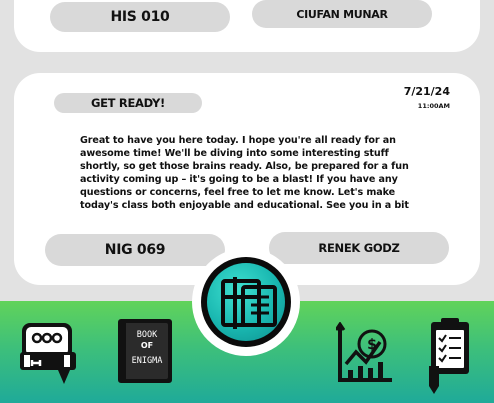 The width and height of the screenshot is (494, 403). What do you see at coordinates (449, 356) in the screenshot?
I see `clipboard-pen-icon` at bounding box center [449, 356].